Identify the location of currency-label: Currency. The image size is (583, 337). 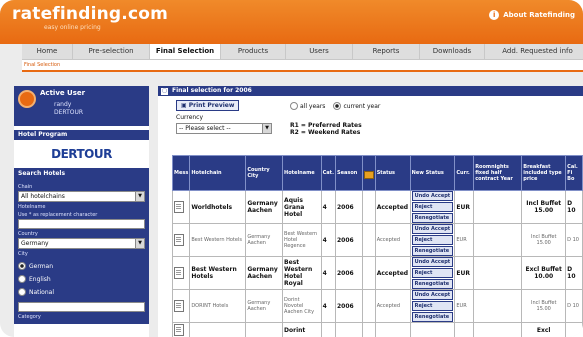
(190, 117).